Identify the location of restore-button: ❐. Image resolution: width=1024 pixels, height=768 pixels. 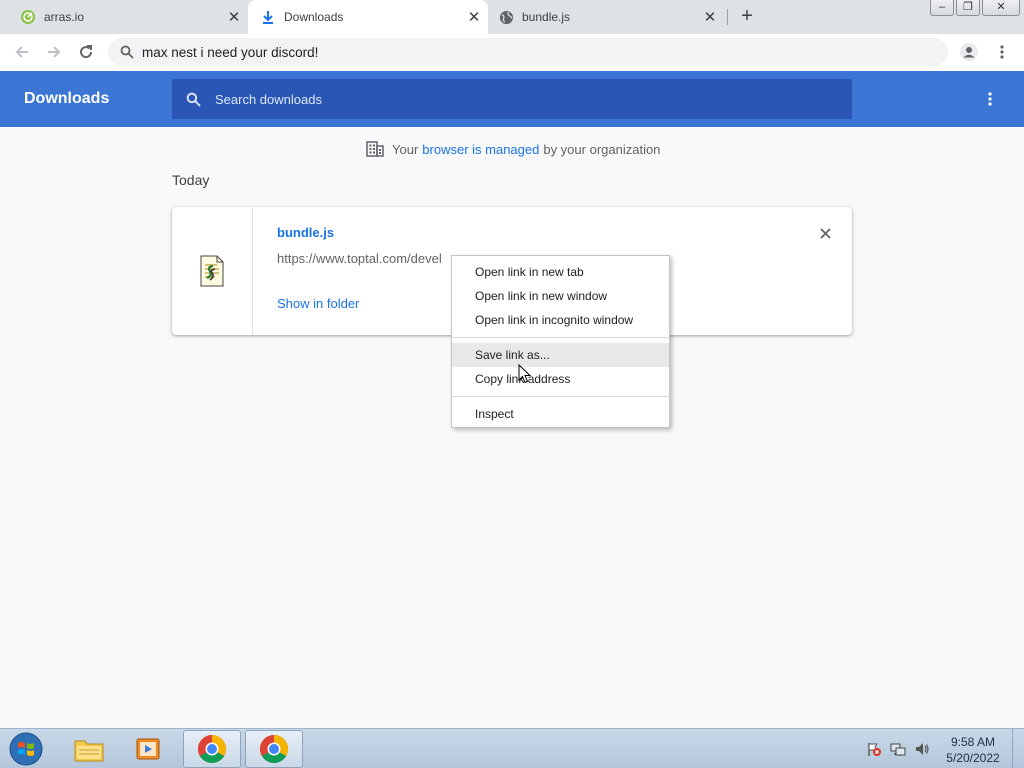
(968, 8).